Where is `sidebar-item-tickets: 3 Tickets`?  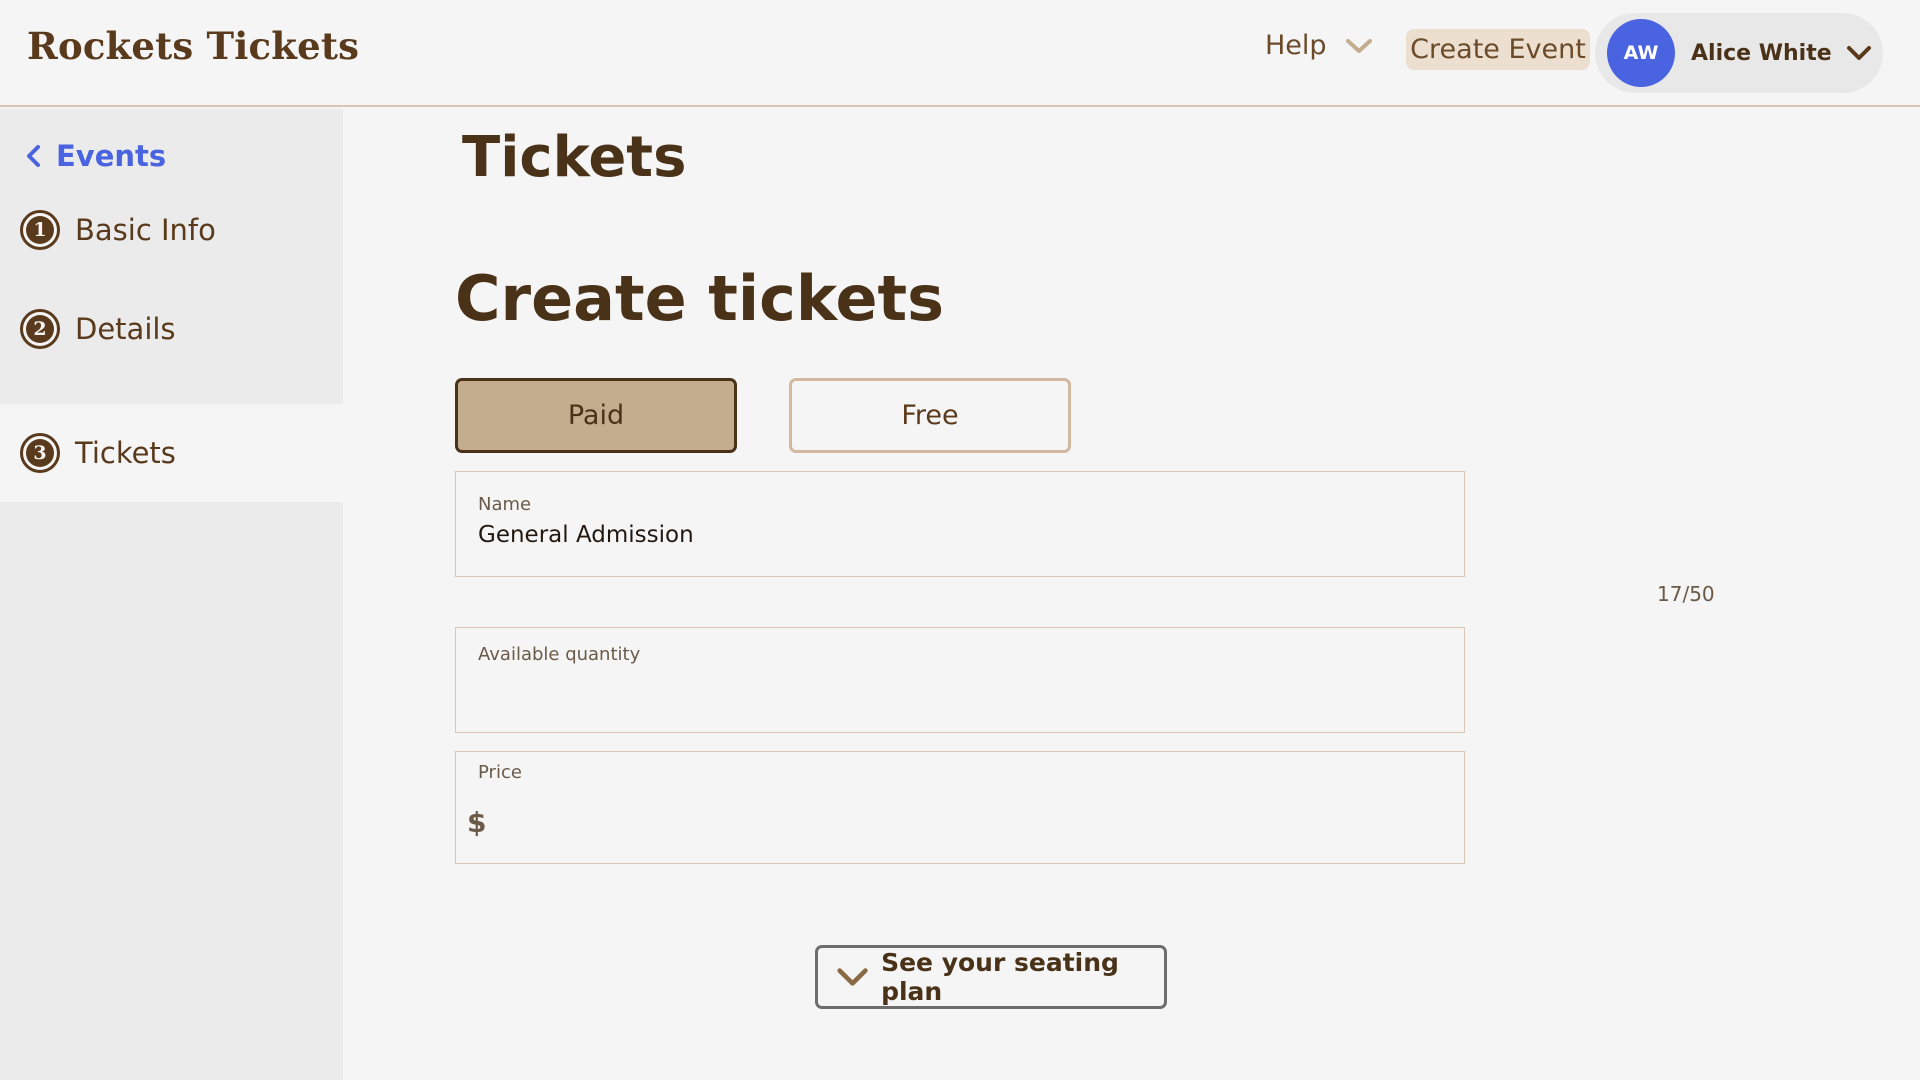
sidebar-item-tickets: 3 Tickets is located at coordinates (171, 453).